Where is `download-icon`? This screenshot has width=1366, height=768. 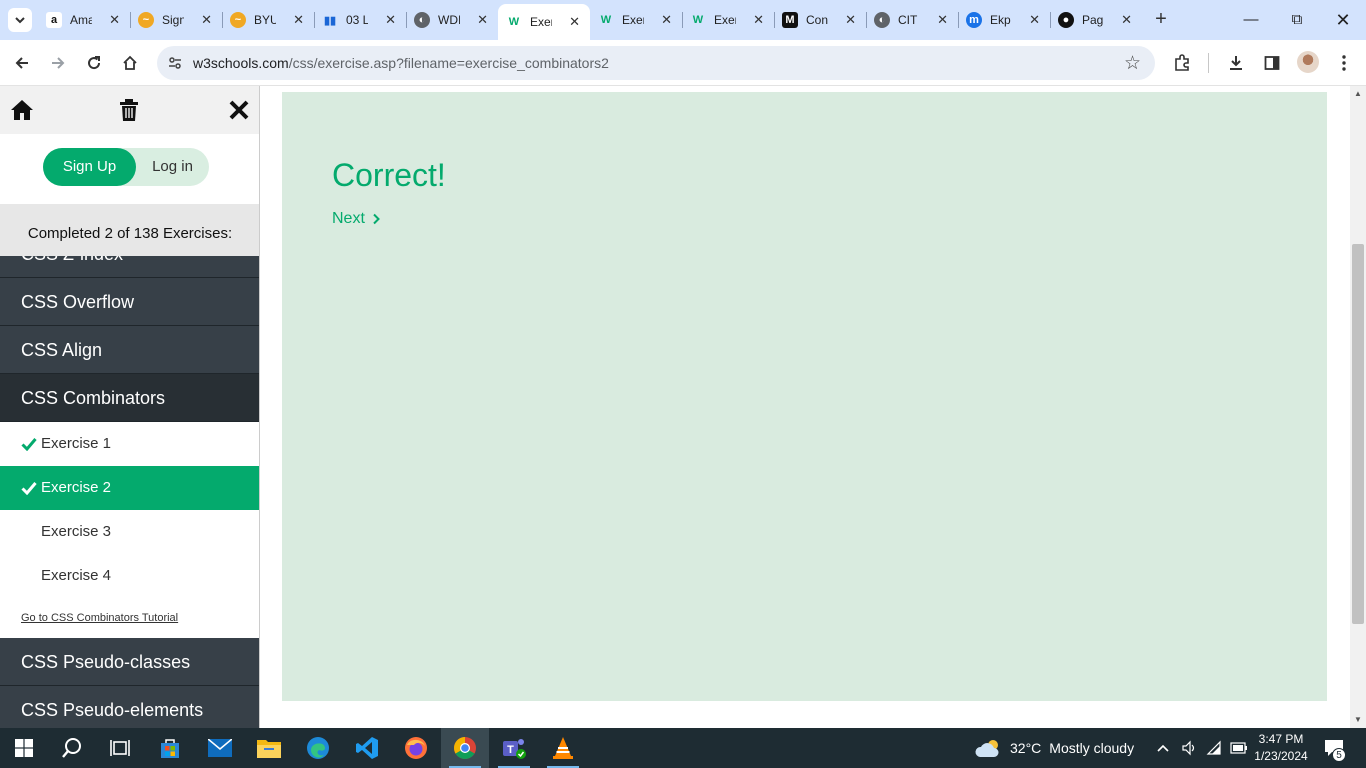
download-icon is located at coordinates (1236, 63).